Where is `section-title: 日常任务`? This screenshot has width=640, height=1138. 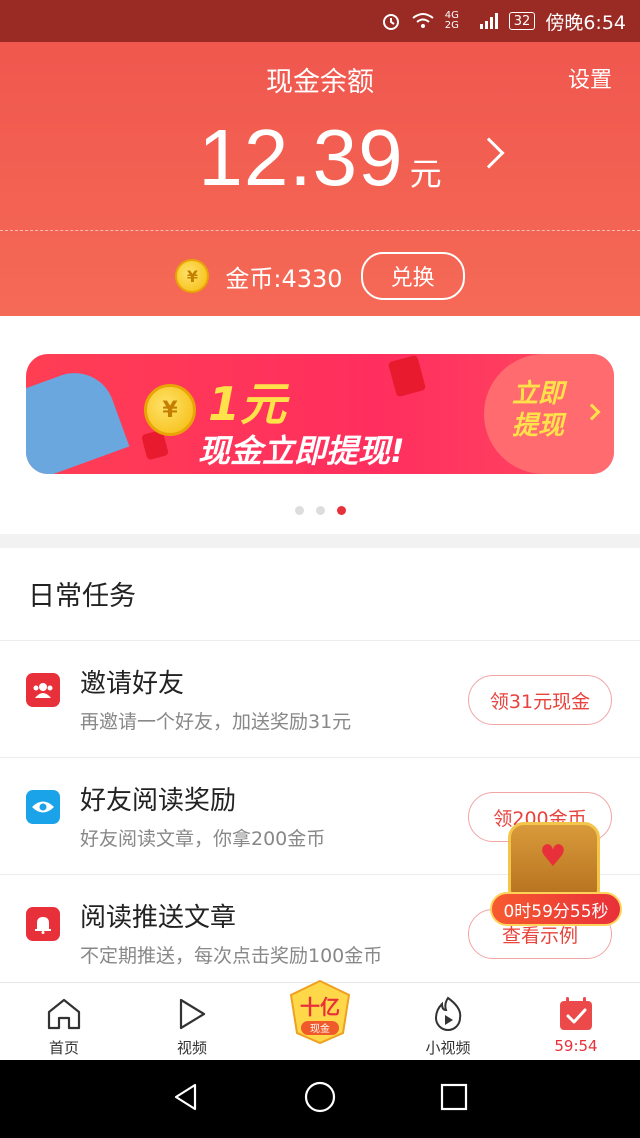
section-title: 日常任务 is located at coordinates (82, 596).